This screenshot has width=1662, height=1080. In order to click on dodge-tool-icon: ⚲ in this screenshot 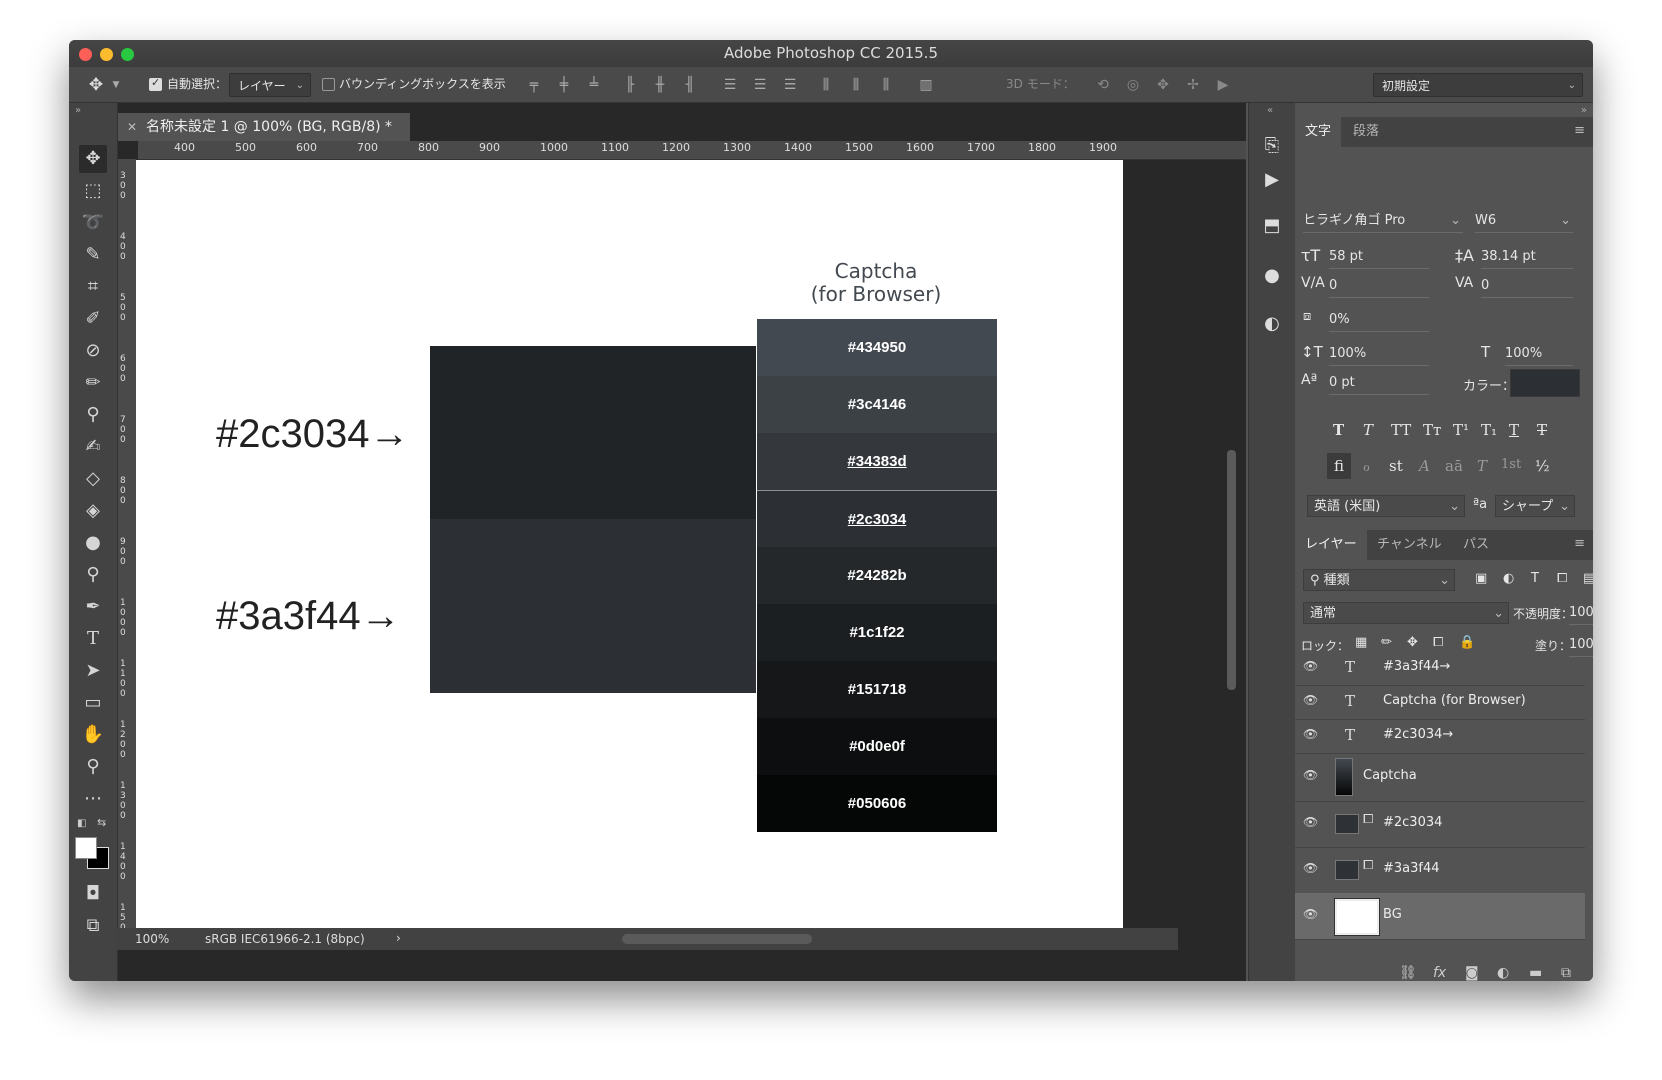, I will do `click(93, 575)`.